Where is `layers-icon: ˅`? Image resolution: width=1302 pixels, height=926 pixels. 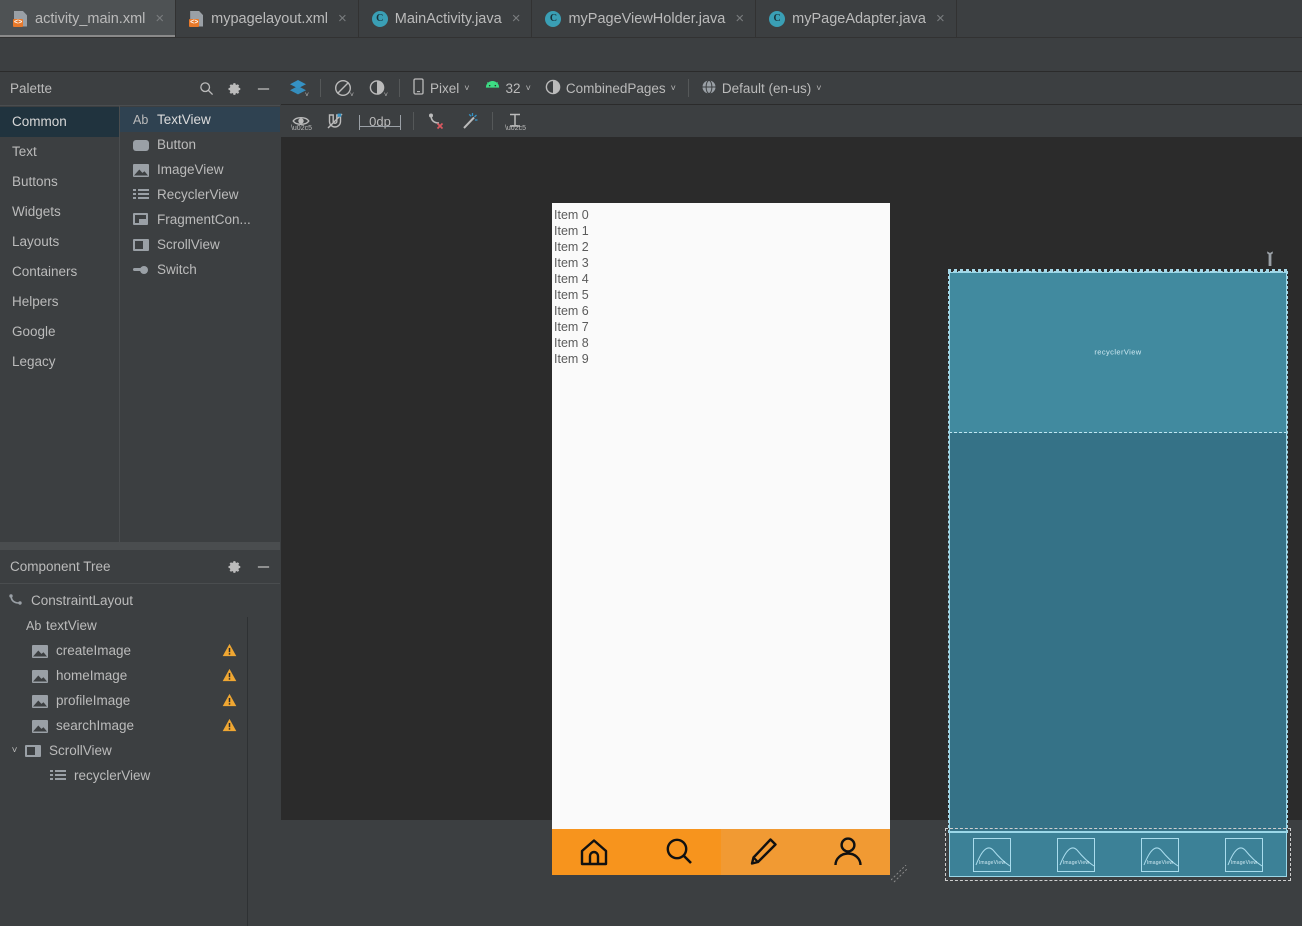
layers-icon: ˅ is located at coordinates (298, 88).